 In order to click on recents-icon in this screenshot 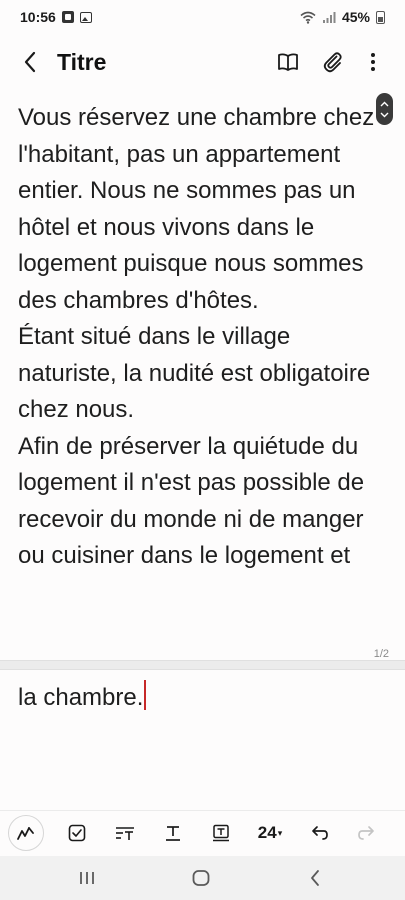, I will do `click(87, 878)`.